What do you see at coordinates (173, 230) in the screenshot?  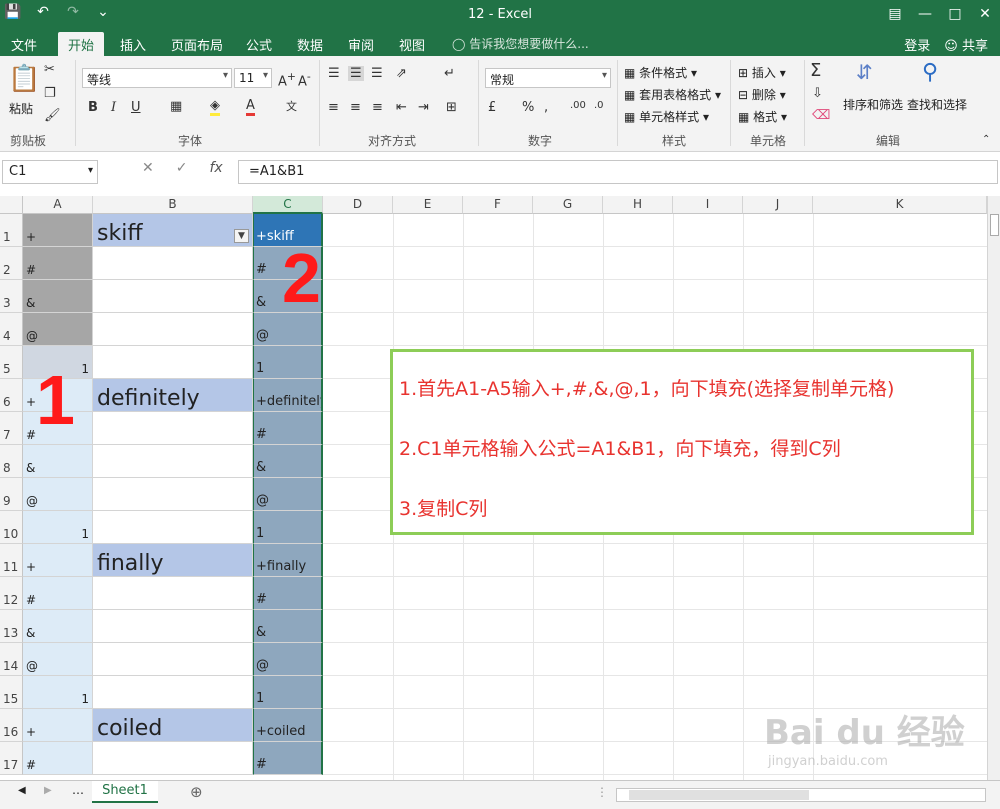 I see `cell-b: skiff ▼` at bounding box center [173, 230].